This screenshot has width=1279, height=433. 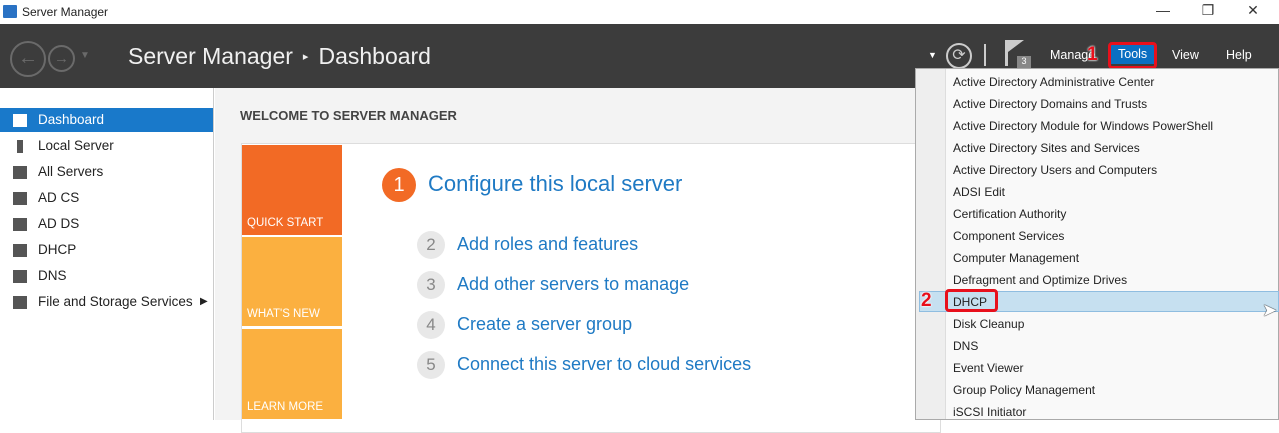 What do you see at coordinates (1024, 62) in the screenshot?
I see `notification-count: 3` at bounding box center [1024, 62].